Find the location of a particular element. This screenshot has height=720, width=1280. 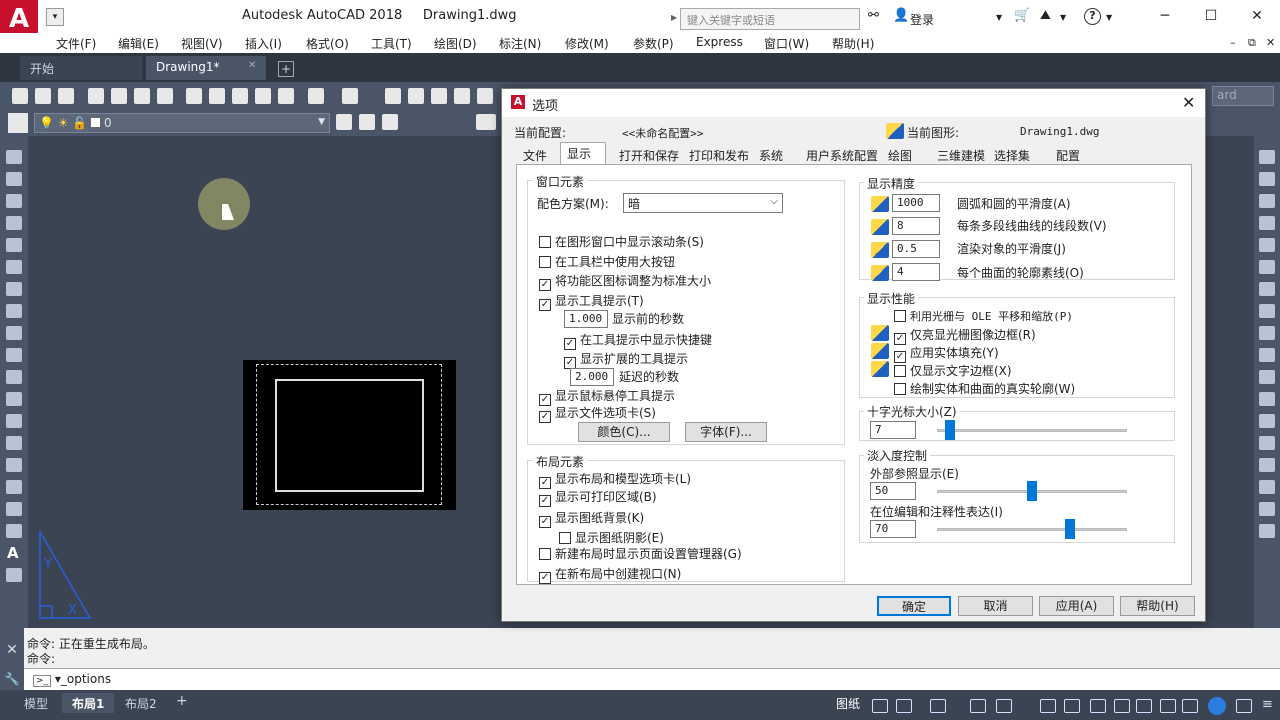

cb-silhouettes: 绘制实体和曲面的真实轮廓(W) is located at coordinates (984, 388).